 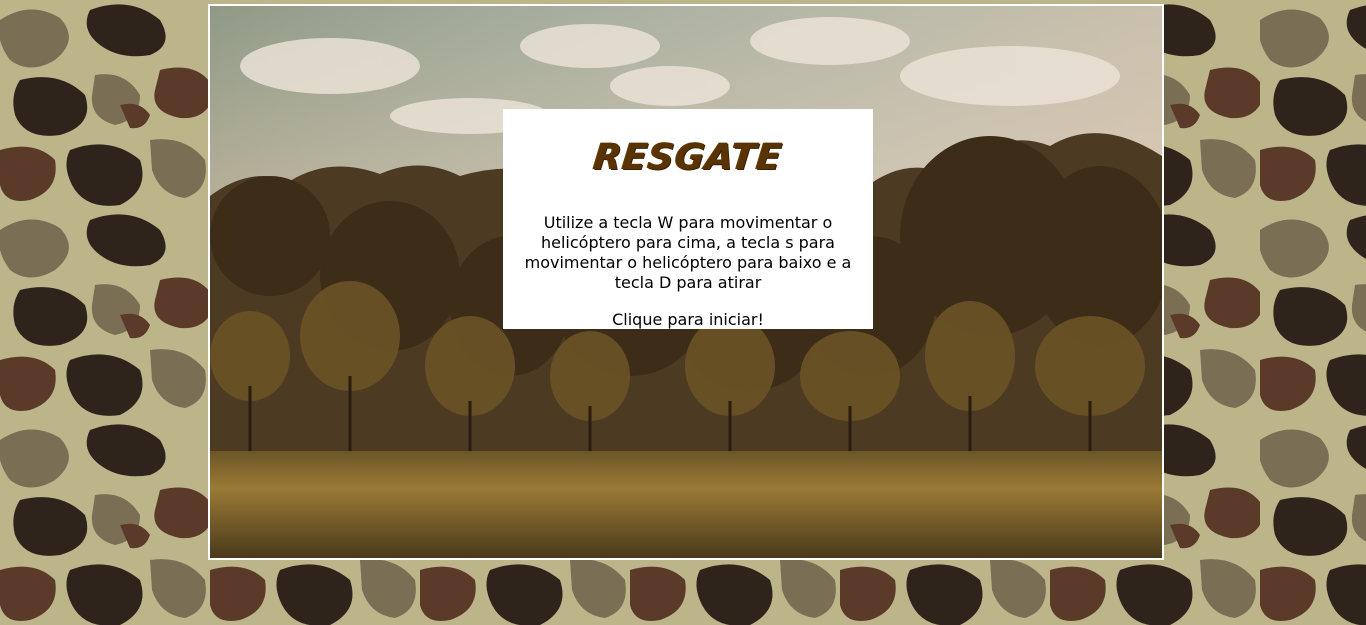 I want to click on game-title: RESGATE, so click(x=688, y=157).